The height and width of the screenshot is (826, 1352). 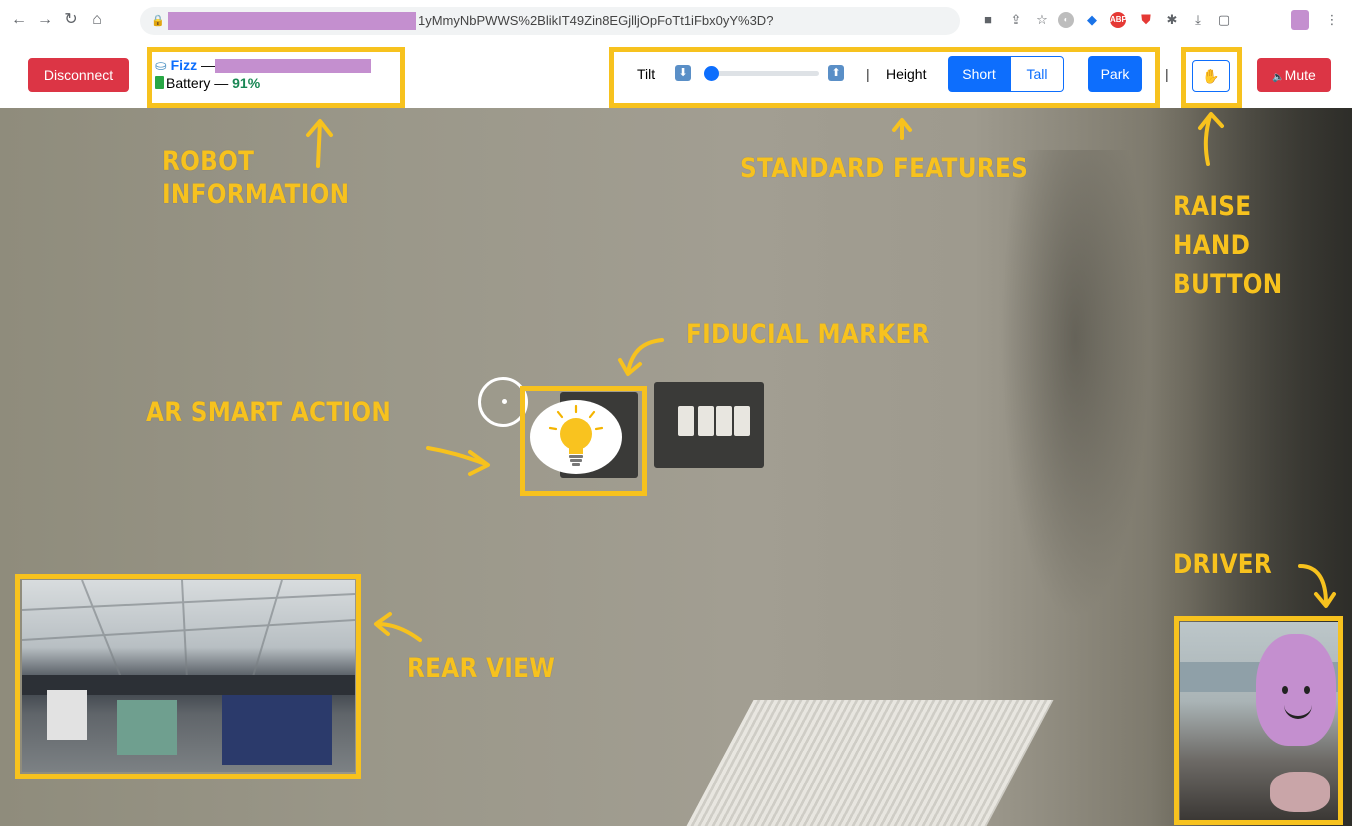 What do you see at coordinates (1066, 20) in the screenshot?
I see `extension-grey-icon: ◐` at bounding box center [1066, 20].